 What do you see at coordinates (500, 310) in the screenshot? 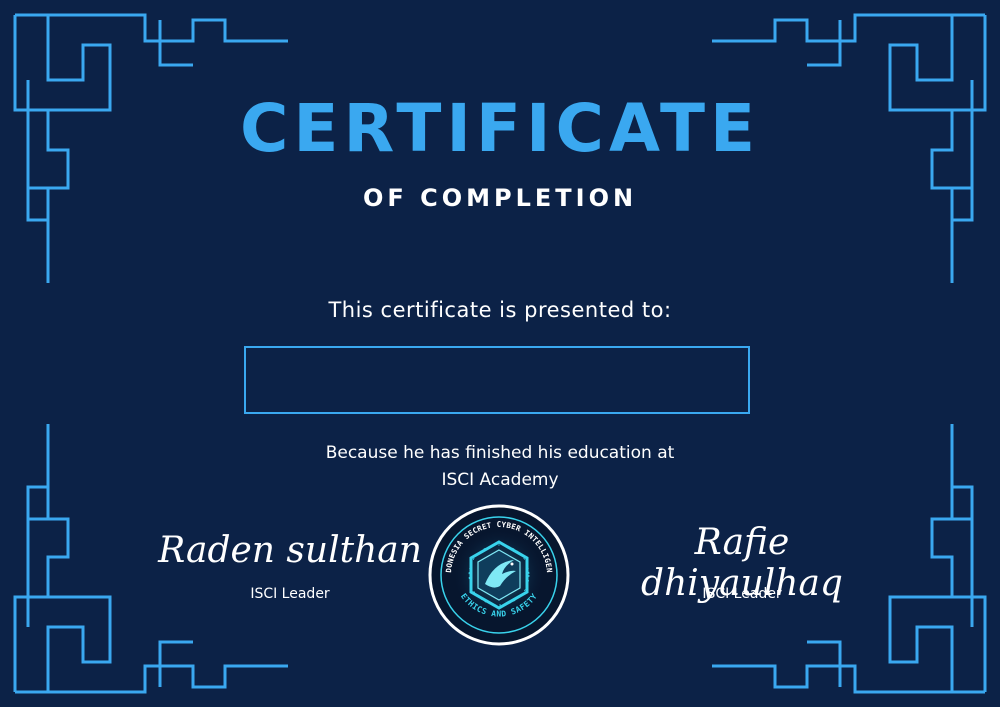
I see `presented-to-text: This certificate is presented to:` at bounding box center [500, 310].